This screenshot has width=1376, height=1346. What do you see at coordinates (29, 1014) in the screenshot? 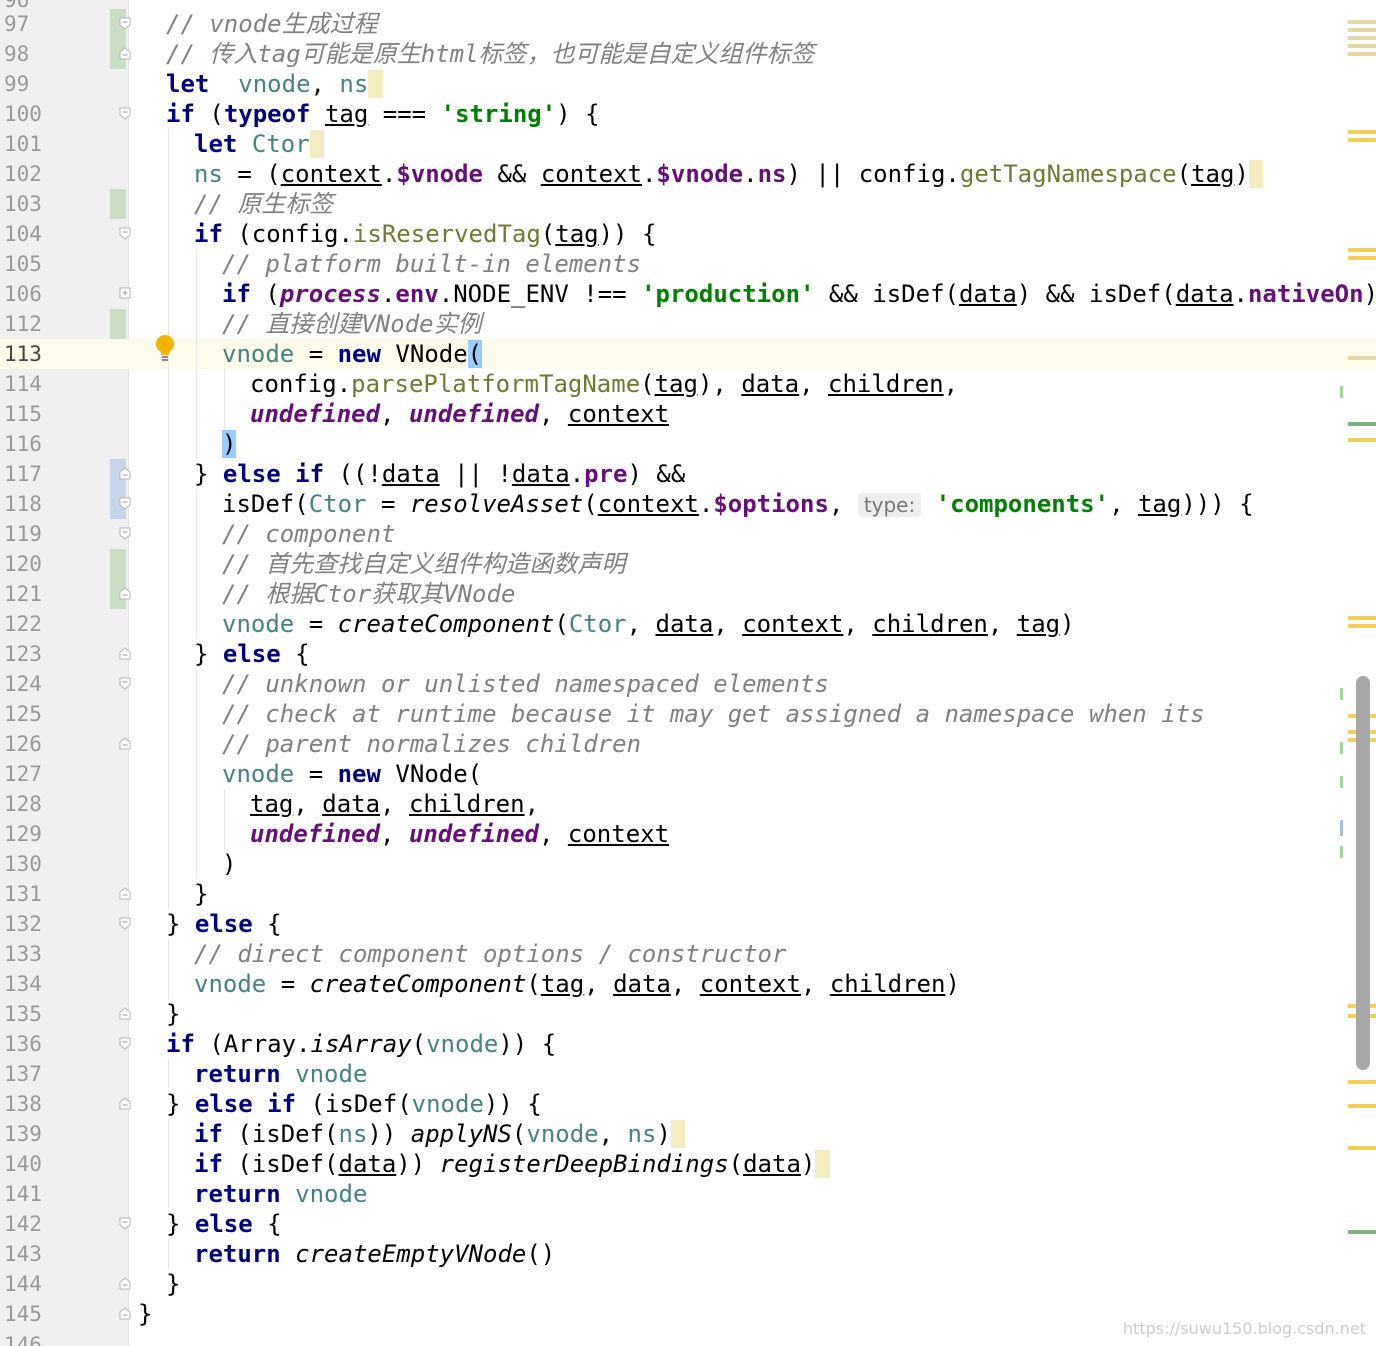
I see `line-number: 135` at bounding box center [29, 1014].